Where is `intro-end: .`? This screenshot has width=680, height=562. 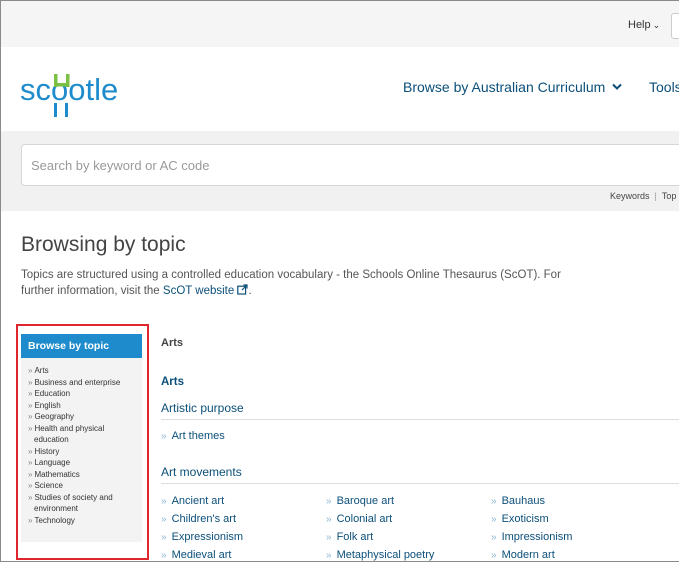
intro-end: . is located at coordinates (250, 291).